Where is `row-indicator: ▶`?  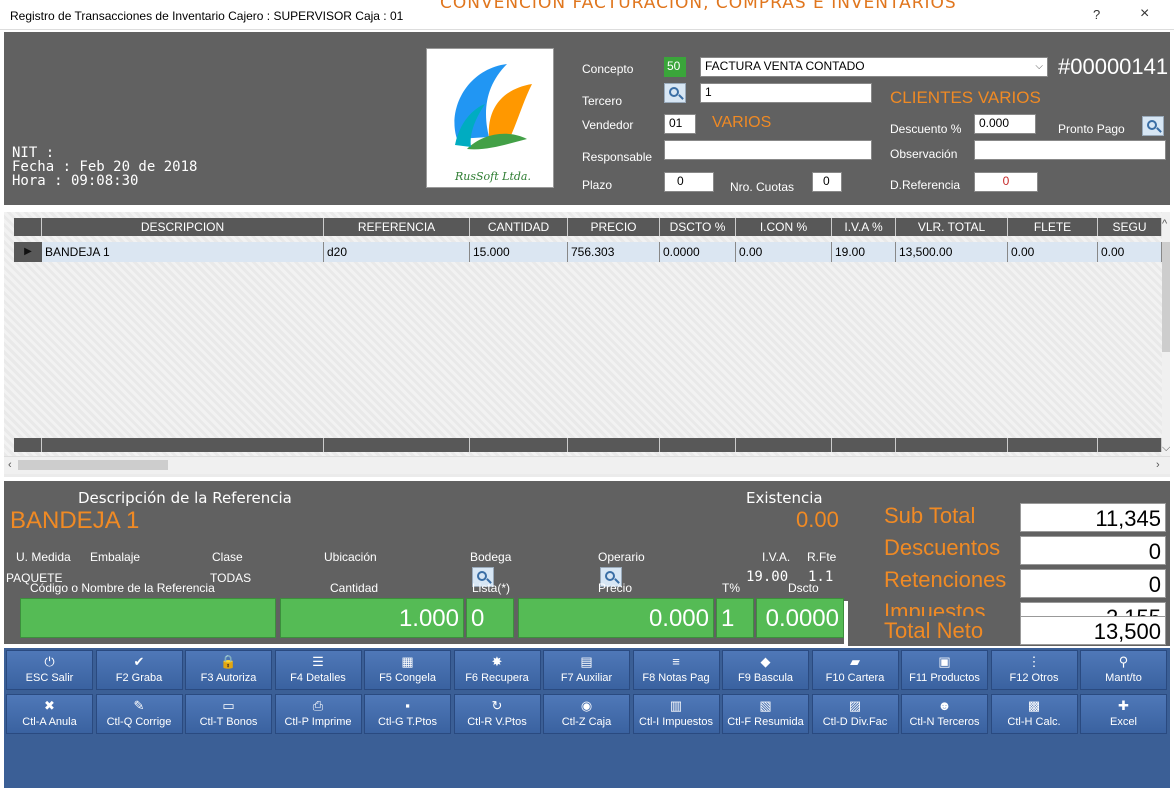
row-indicator: ▶ is located at coordinates (28, 252).